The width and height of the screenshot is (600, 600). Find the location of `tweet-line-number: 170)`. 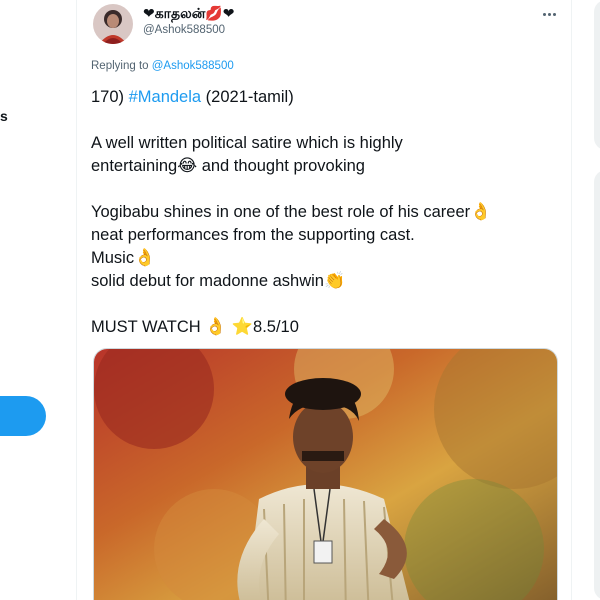

tweet-line-number: 170) is located at coordinates (110, 97).